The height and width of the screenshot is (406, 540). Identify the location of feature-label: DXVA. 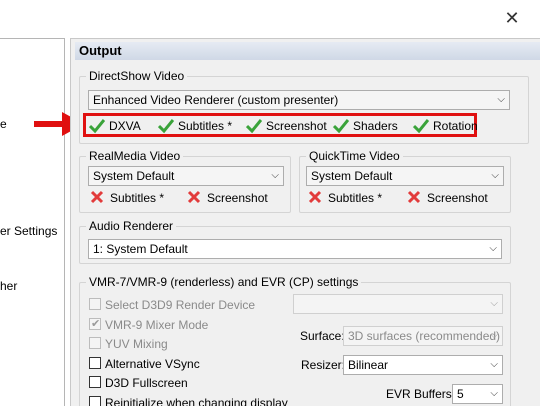
(125, 126).